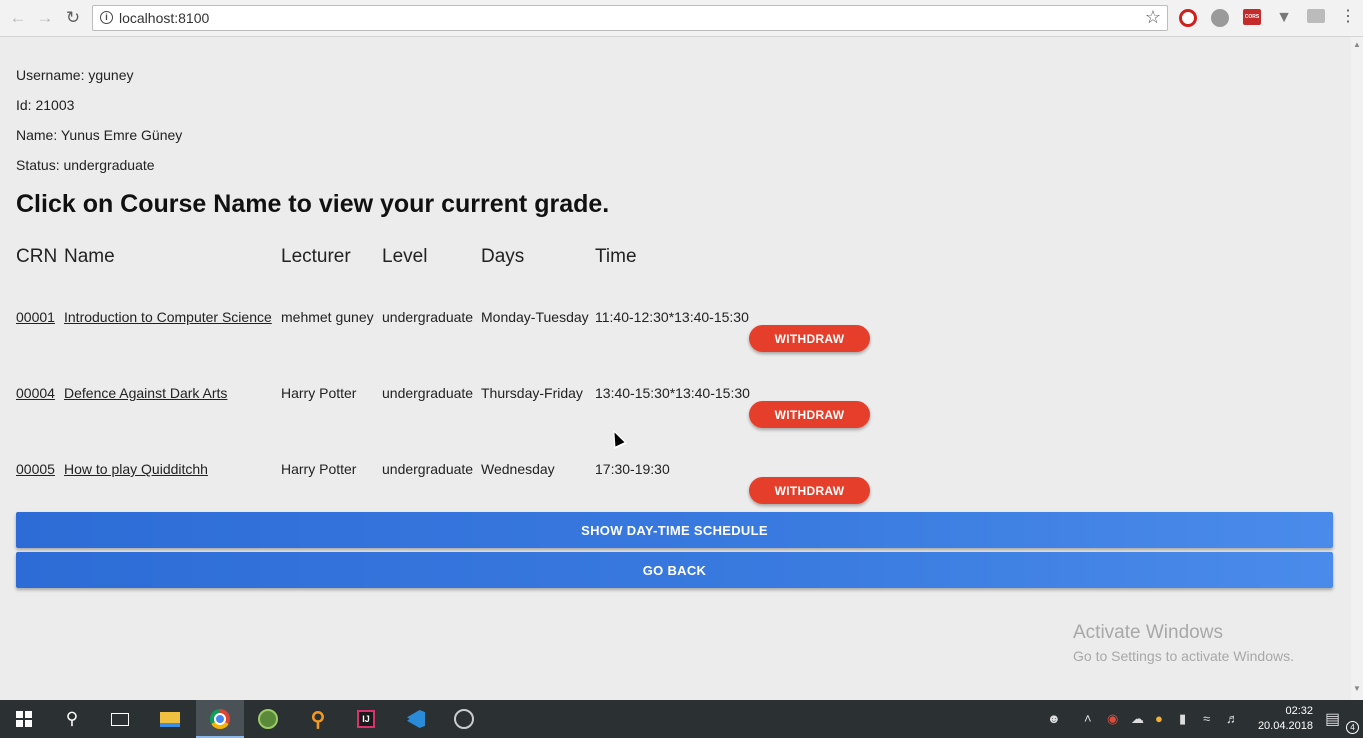  What do you see at coordinates (316, 256) in the screenshot?
I see `column-header-lecturer: Lecturer` at bounding box center [316, 256].